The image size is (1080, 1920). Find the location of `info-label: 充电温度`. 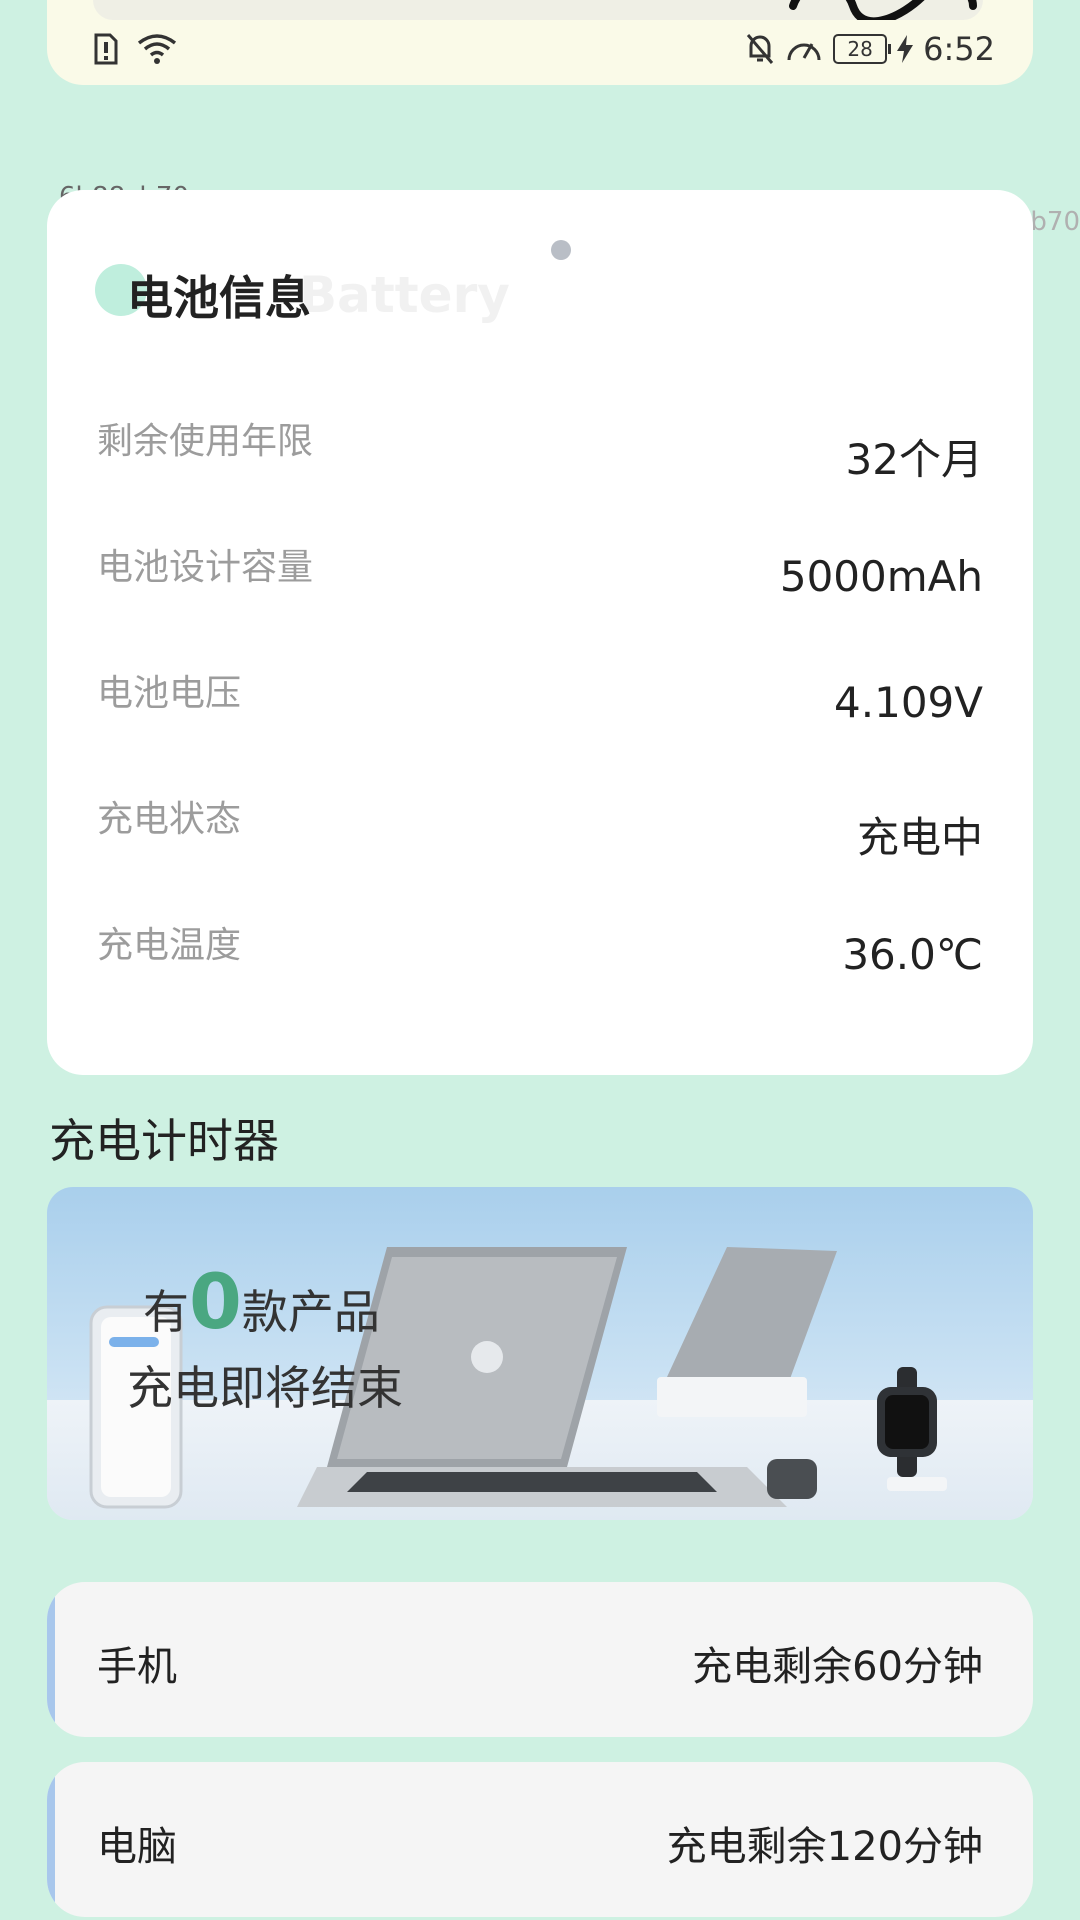

info-label: 充电温度 is located at coordinates (169, 945).